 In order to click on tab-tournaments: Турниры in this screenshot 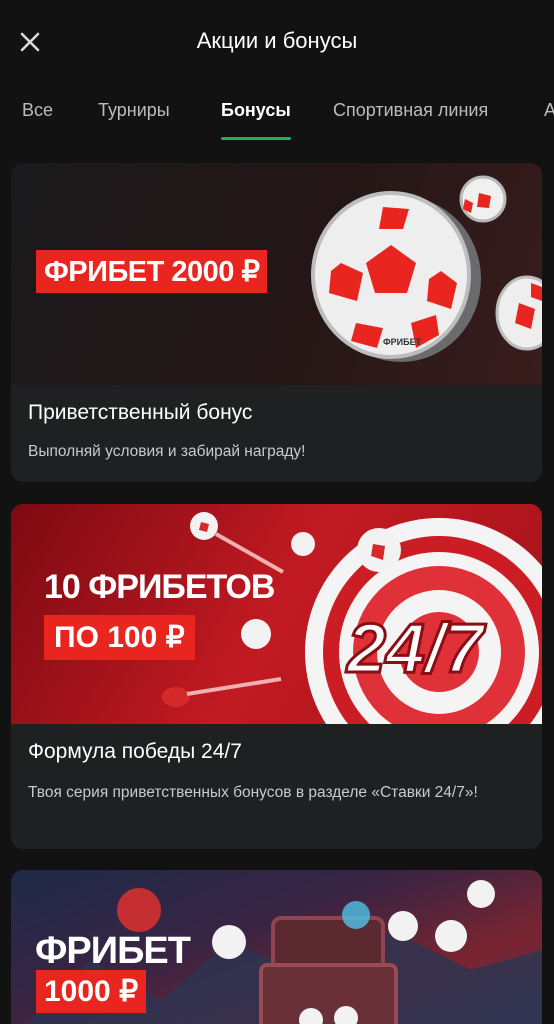, I will do `click(134, 110)`.